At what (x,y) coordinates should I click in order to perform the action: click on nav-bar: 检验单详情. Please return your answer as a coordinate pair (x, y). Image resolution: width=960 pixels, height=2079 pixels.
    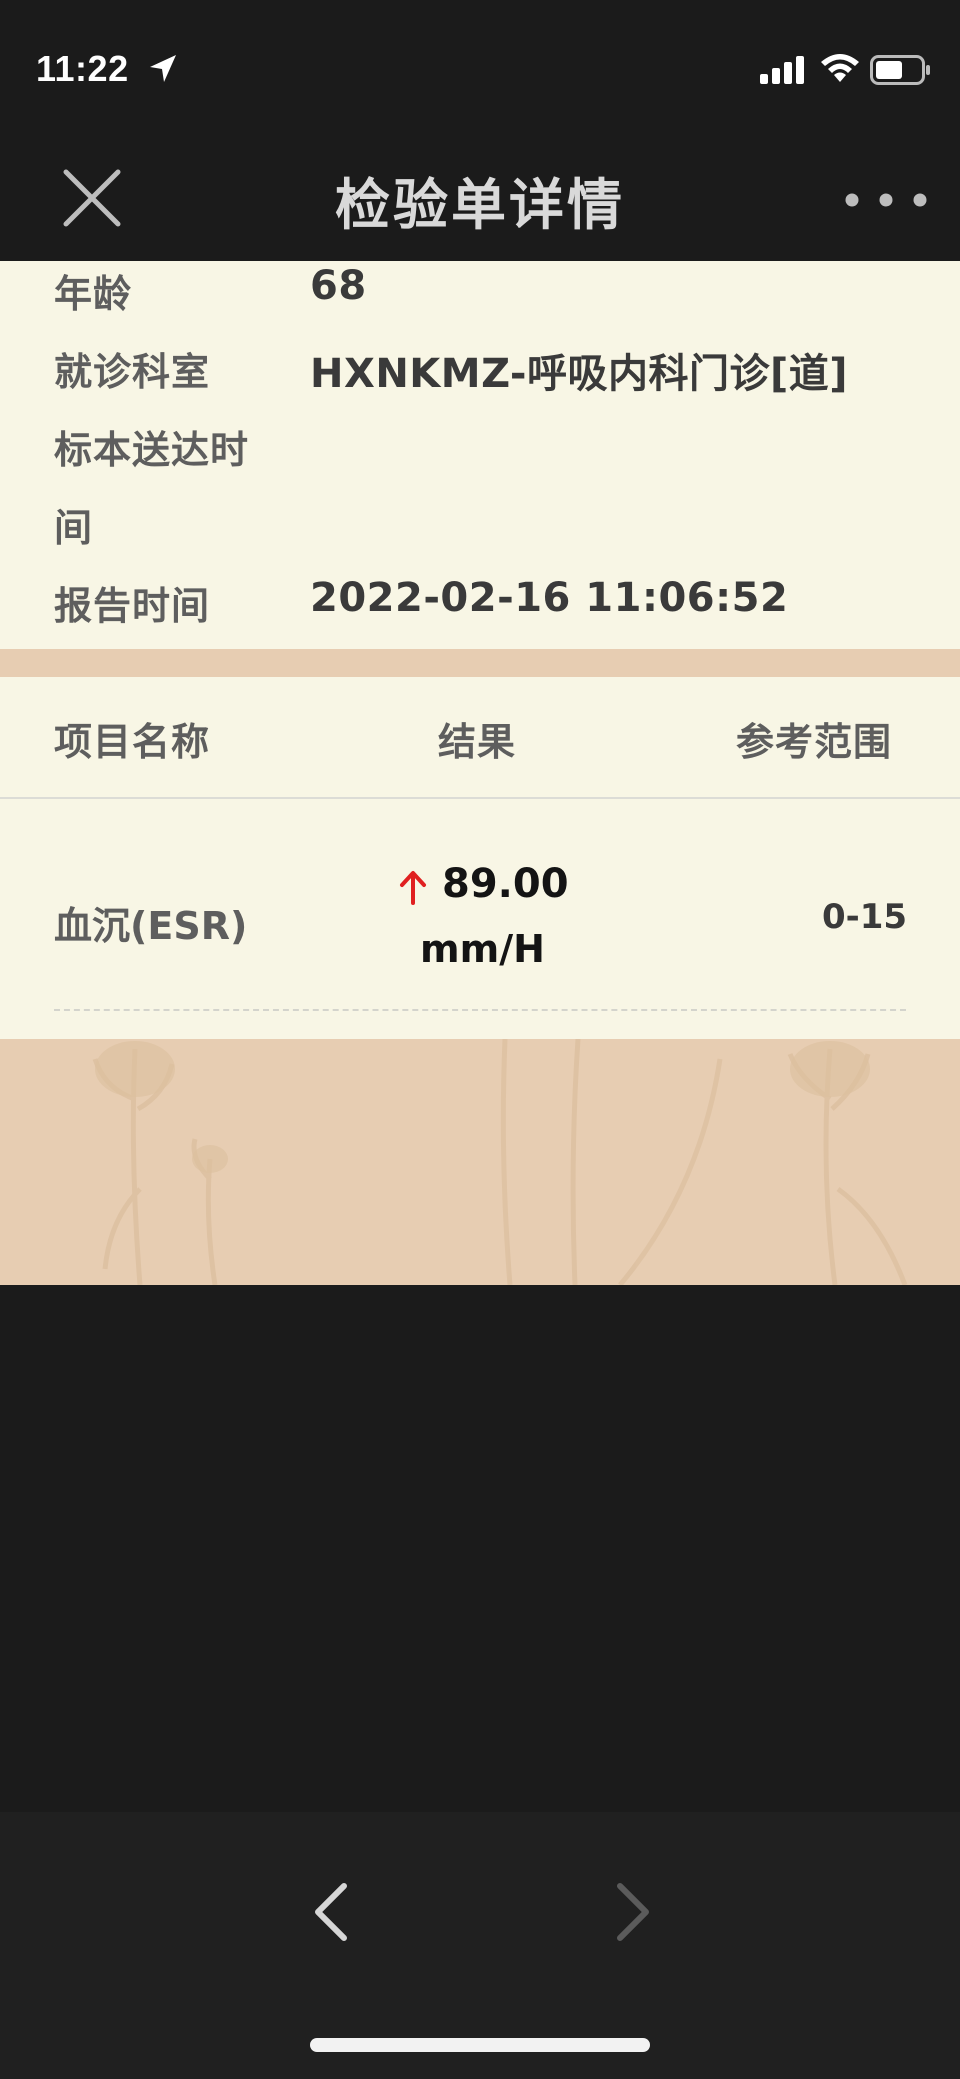
    Looking at the image, I should click on (480, 200).